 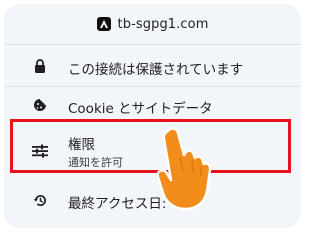 What do you see at coordinates (156, 70) in the screenshot?
I see `connection-secure-label: この接続は保護されています` at bounding box center [156, 70].